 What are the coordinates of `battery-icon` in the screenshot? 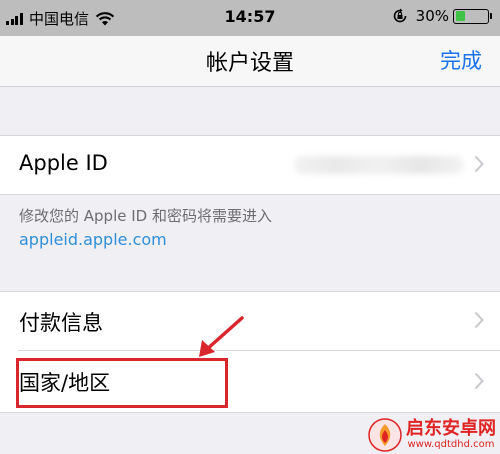 It's located at (471, 16).